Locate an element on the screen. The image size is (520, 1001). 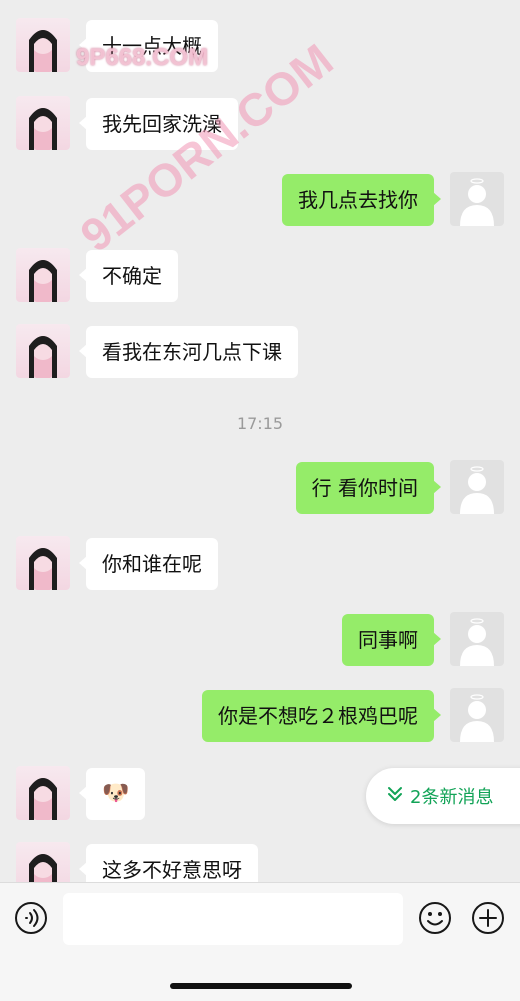
message-bubble-incoming: 十一点大概 is located at coordinates (148, 46).